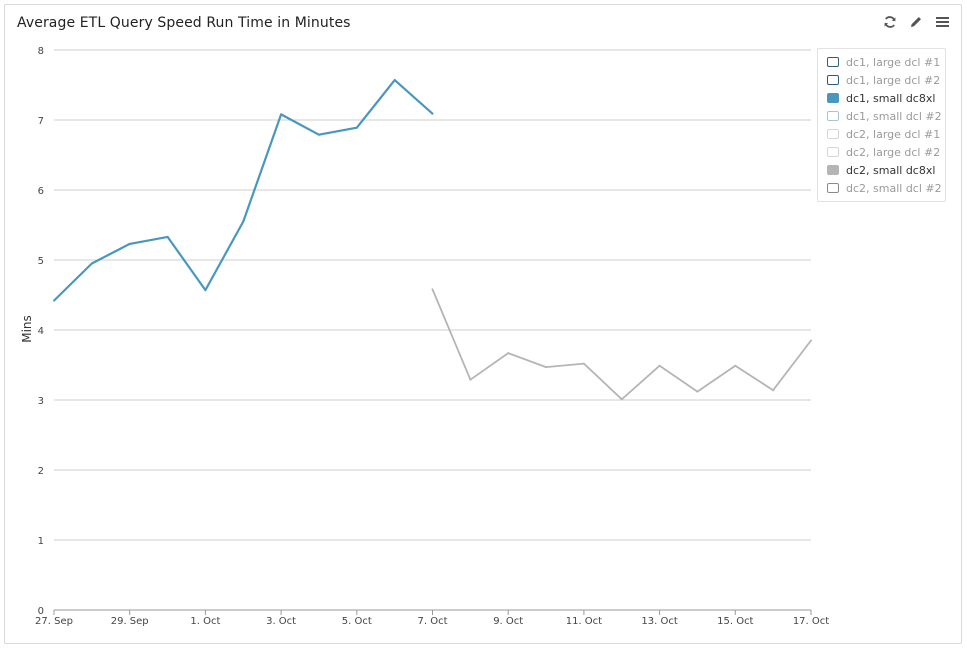 Image resolution: width=967 pixels, height=648 pixels. What do you see at coordinates (281, 621) in the screenshot?
I see `x-tick-label: 3. Oct` at bounding box center [281, 621].